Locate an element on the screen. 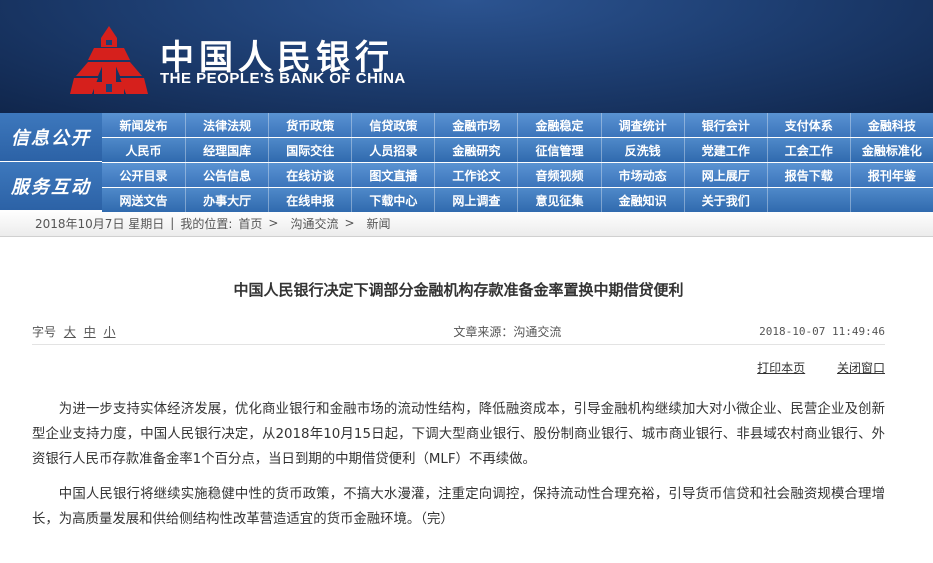 This screenshot has height=563, width=933. font-small-link: 小 is located at coordinates (110, 332).